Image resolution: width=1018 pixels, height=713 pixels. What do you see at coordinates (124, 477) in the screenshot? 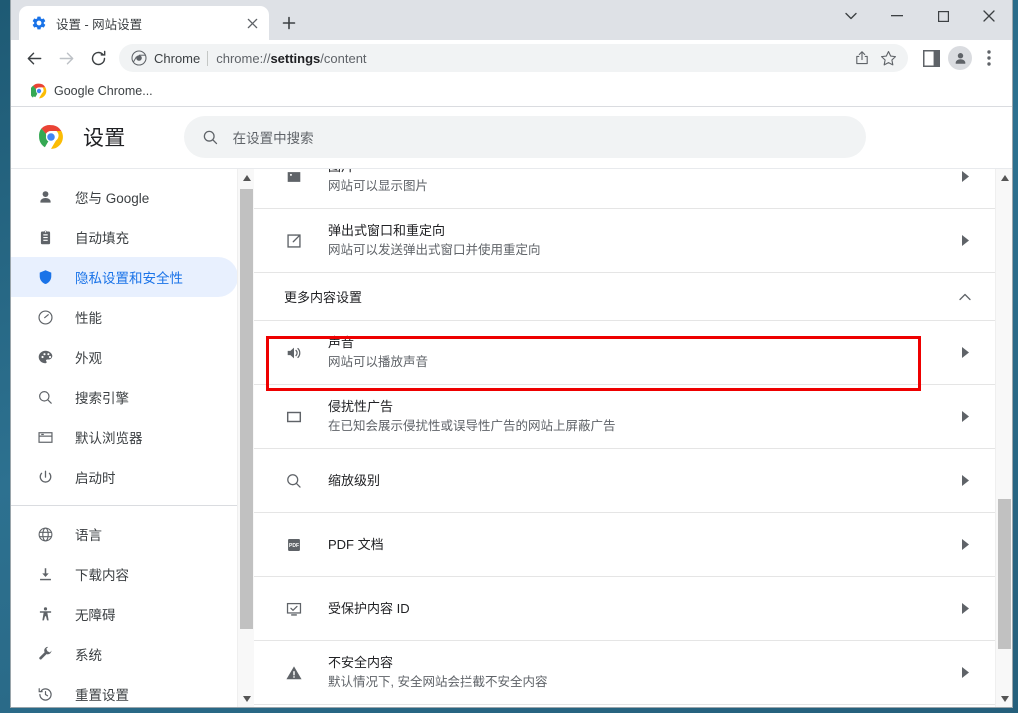
I see `sidebar-item-on-startup: 启动时` at bounding box center [124, 477].